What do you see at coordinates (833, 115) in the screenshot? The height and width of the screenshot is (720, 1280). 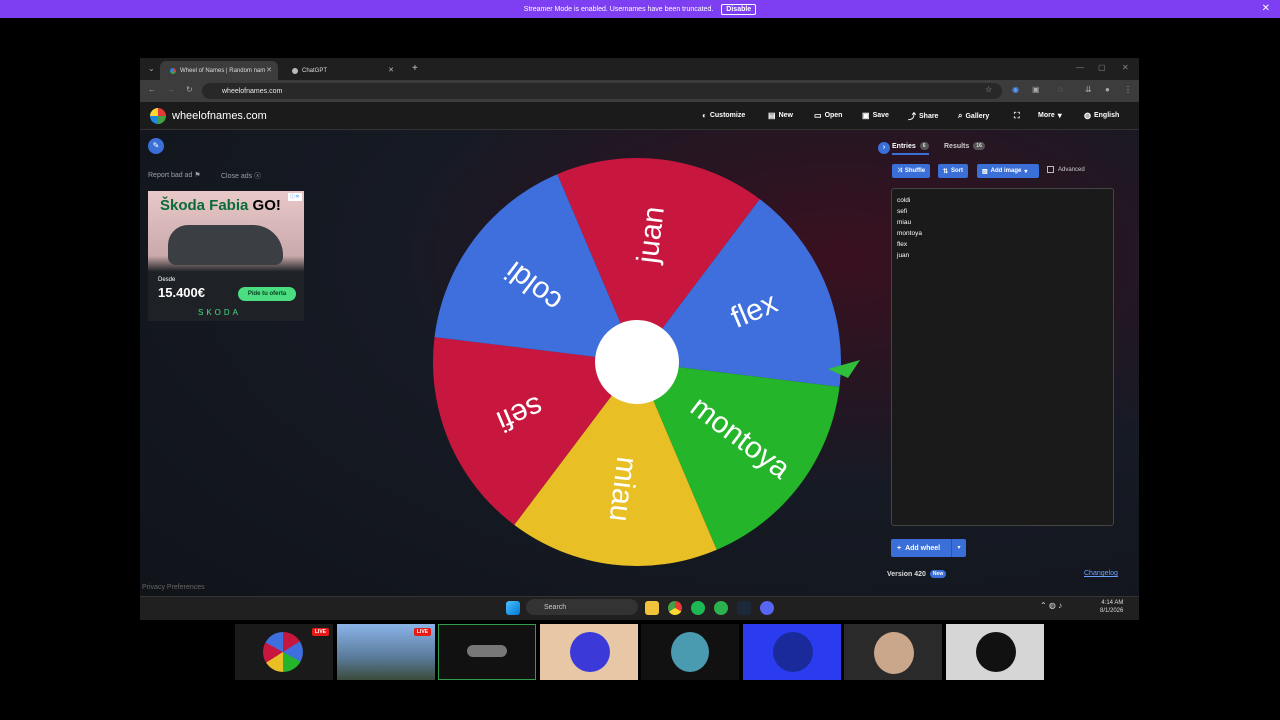 I see `nav-label: Open` at bounding box center [833, 115].